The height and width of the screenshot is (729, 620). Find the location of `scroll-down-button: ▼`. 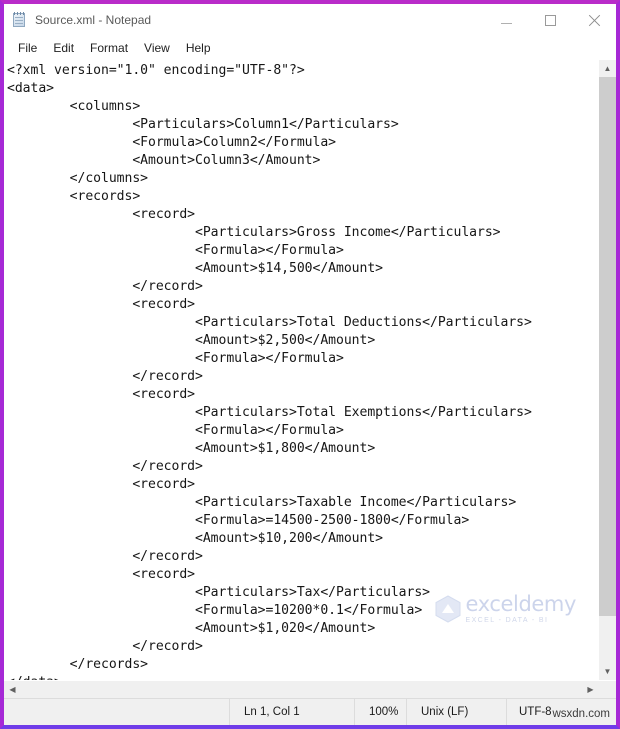

scroll-down-button: ▼ is located at coordinates (607, 671).